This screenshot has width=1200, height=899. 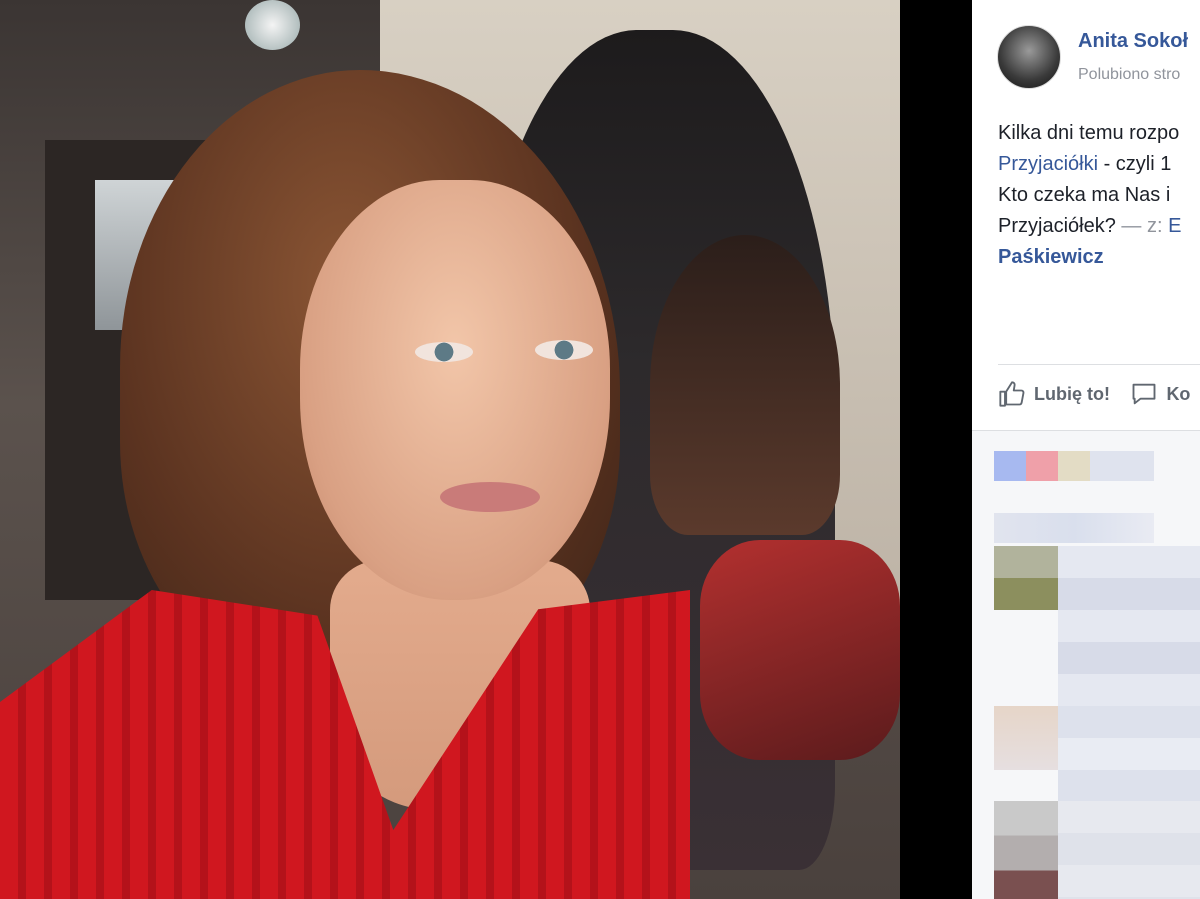 What do you see at coordinates (455, 390) in the screenshot?
I see `photo-subject-face` at bounding box center [455, 390].